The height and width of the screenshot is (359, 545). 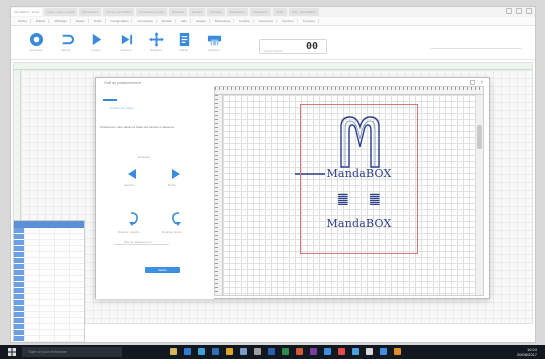 I want to click on window-tab: Ouvrir mes fichiers, so click(x=119, y=12).